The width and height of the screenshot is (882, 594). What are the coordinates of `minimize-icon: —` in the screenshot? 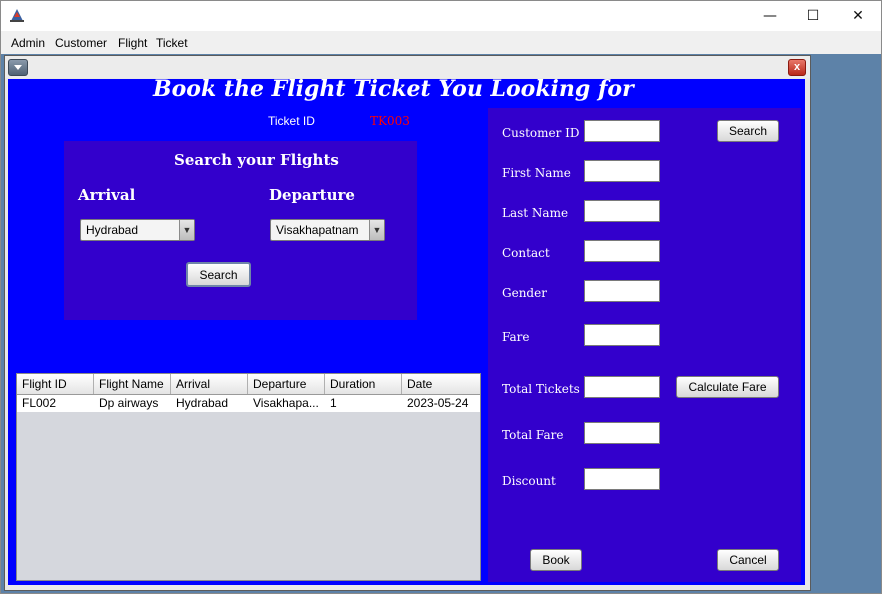 It's located at (770, 16).